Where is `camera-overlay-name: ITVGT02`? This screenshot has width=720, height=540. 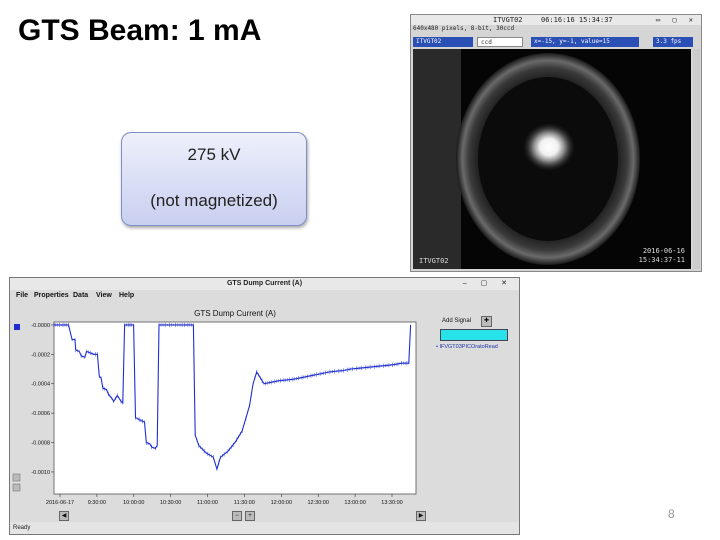
camera-overlay-name: ITVGT02 is located at coordinates (434, 261).